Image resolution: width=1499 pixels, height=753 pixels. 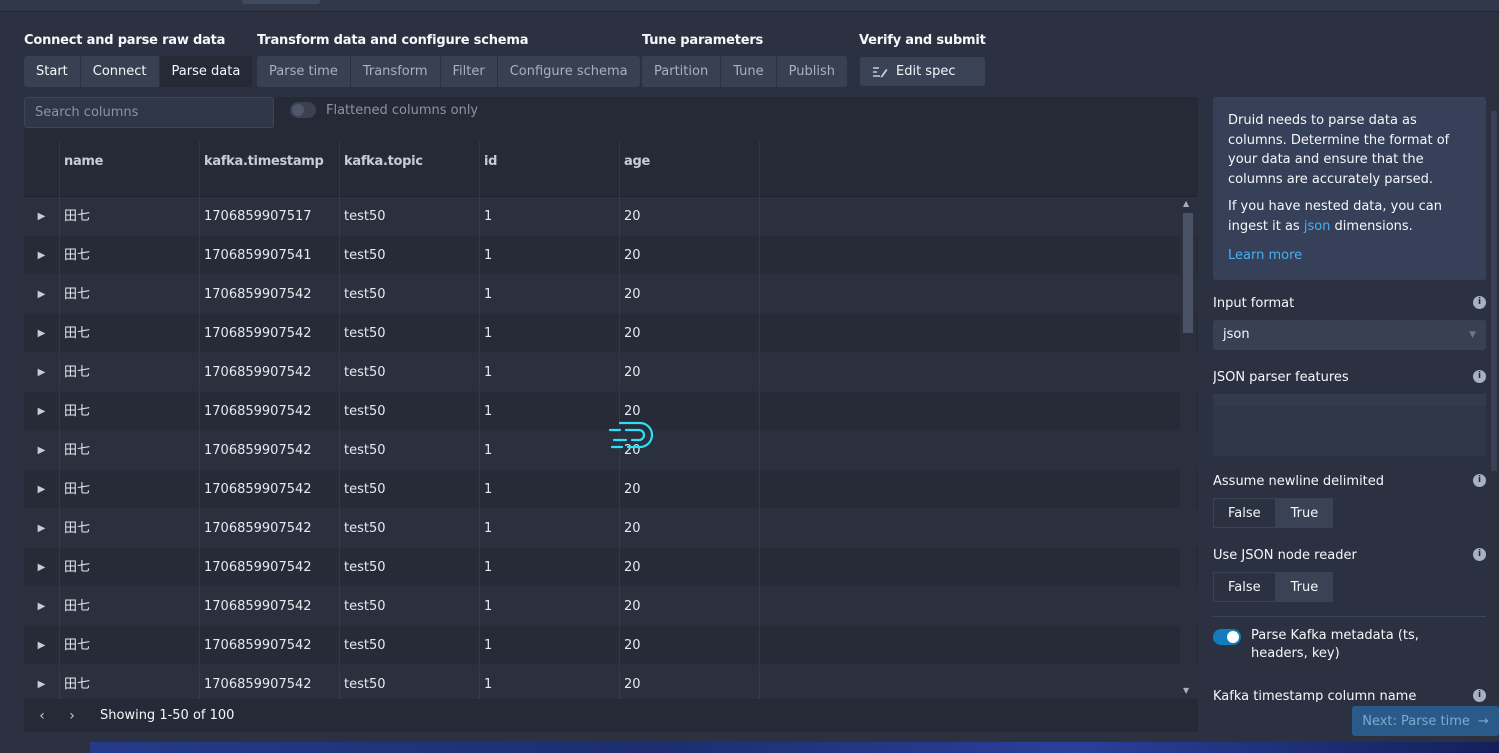 I want to click on node-reader-true-button: True, so click(x=1304, y=586).